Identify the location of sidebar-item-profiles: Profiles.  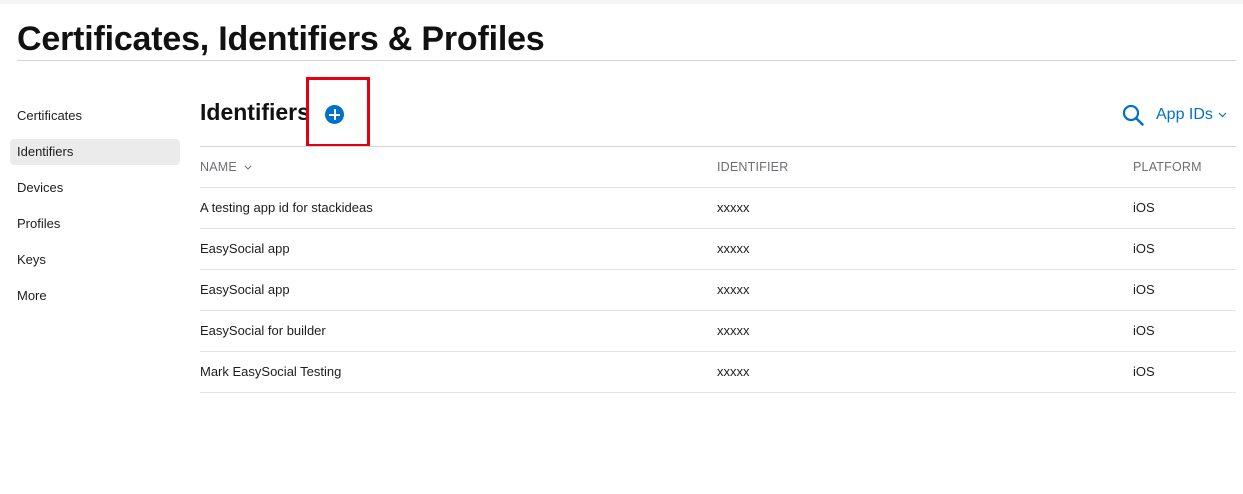
(95, 224).